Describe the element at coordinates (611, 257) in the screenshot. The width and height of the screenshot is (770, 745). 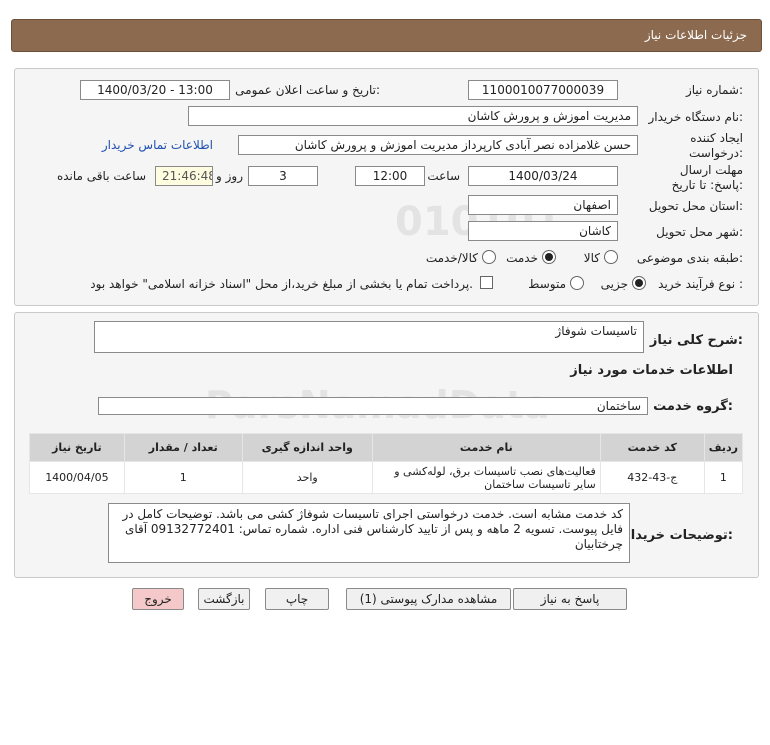
I see `category-radio-goods` at that location.